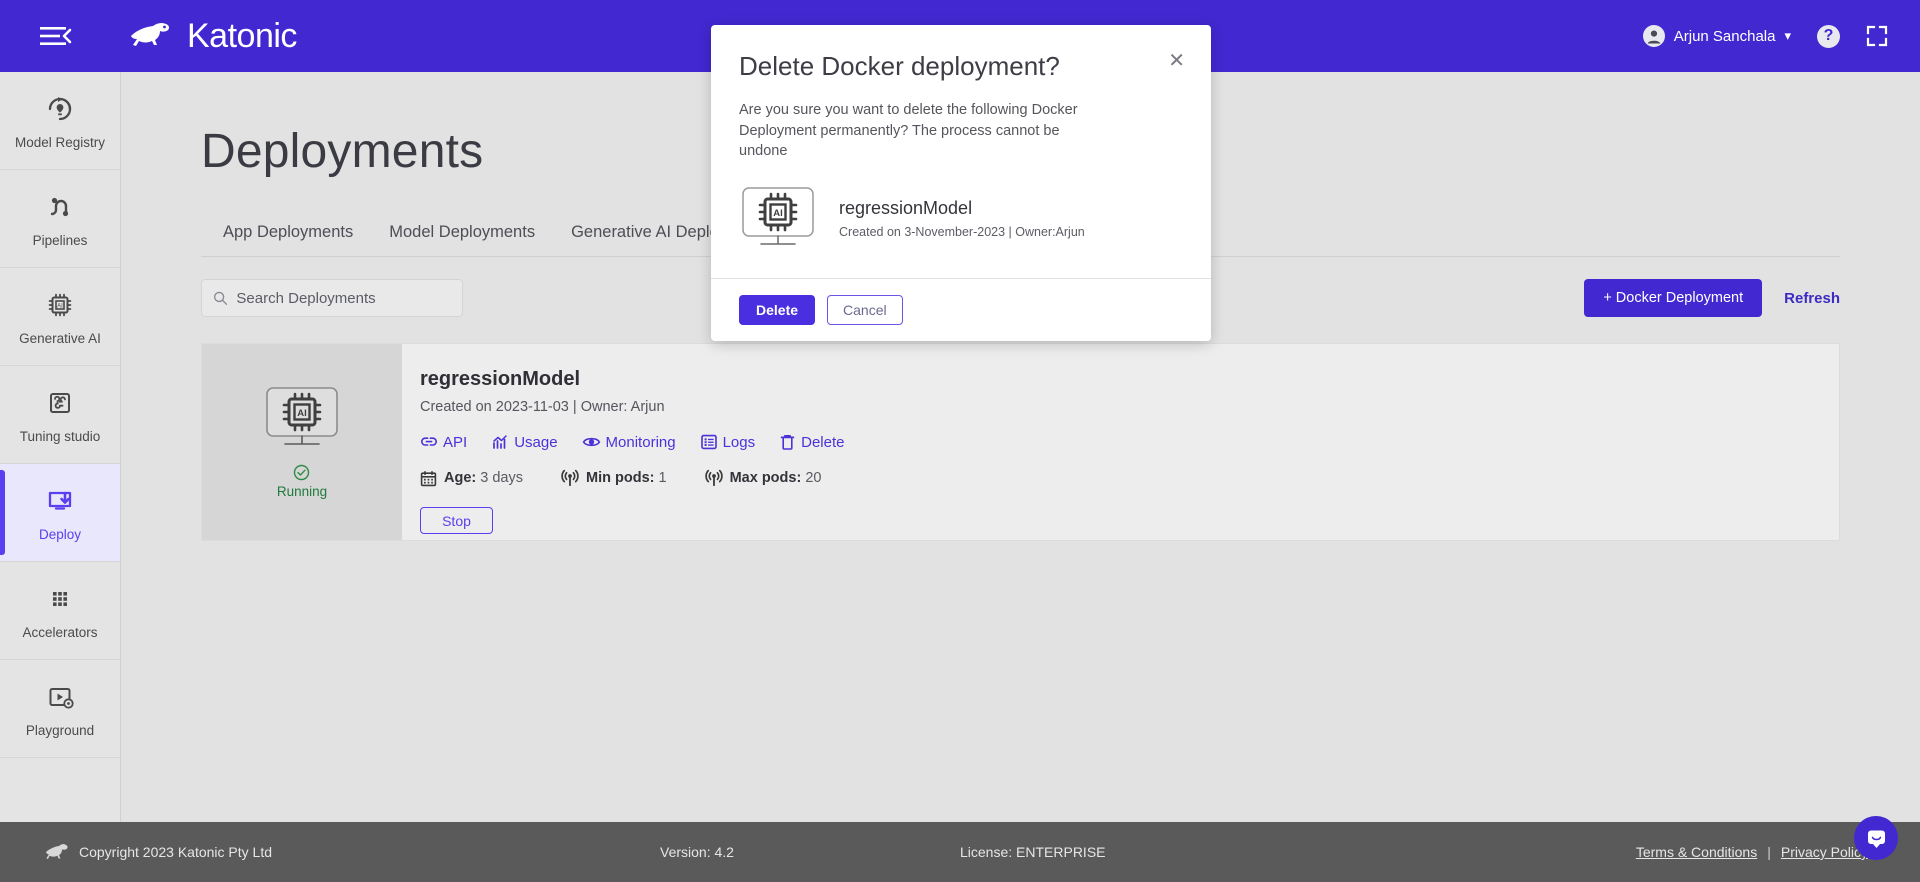 The height and width of the screenshot is (882, 1920). I want to click on search-box, so click(332, 298).